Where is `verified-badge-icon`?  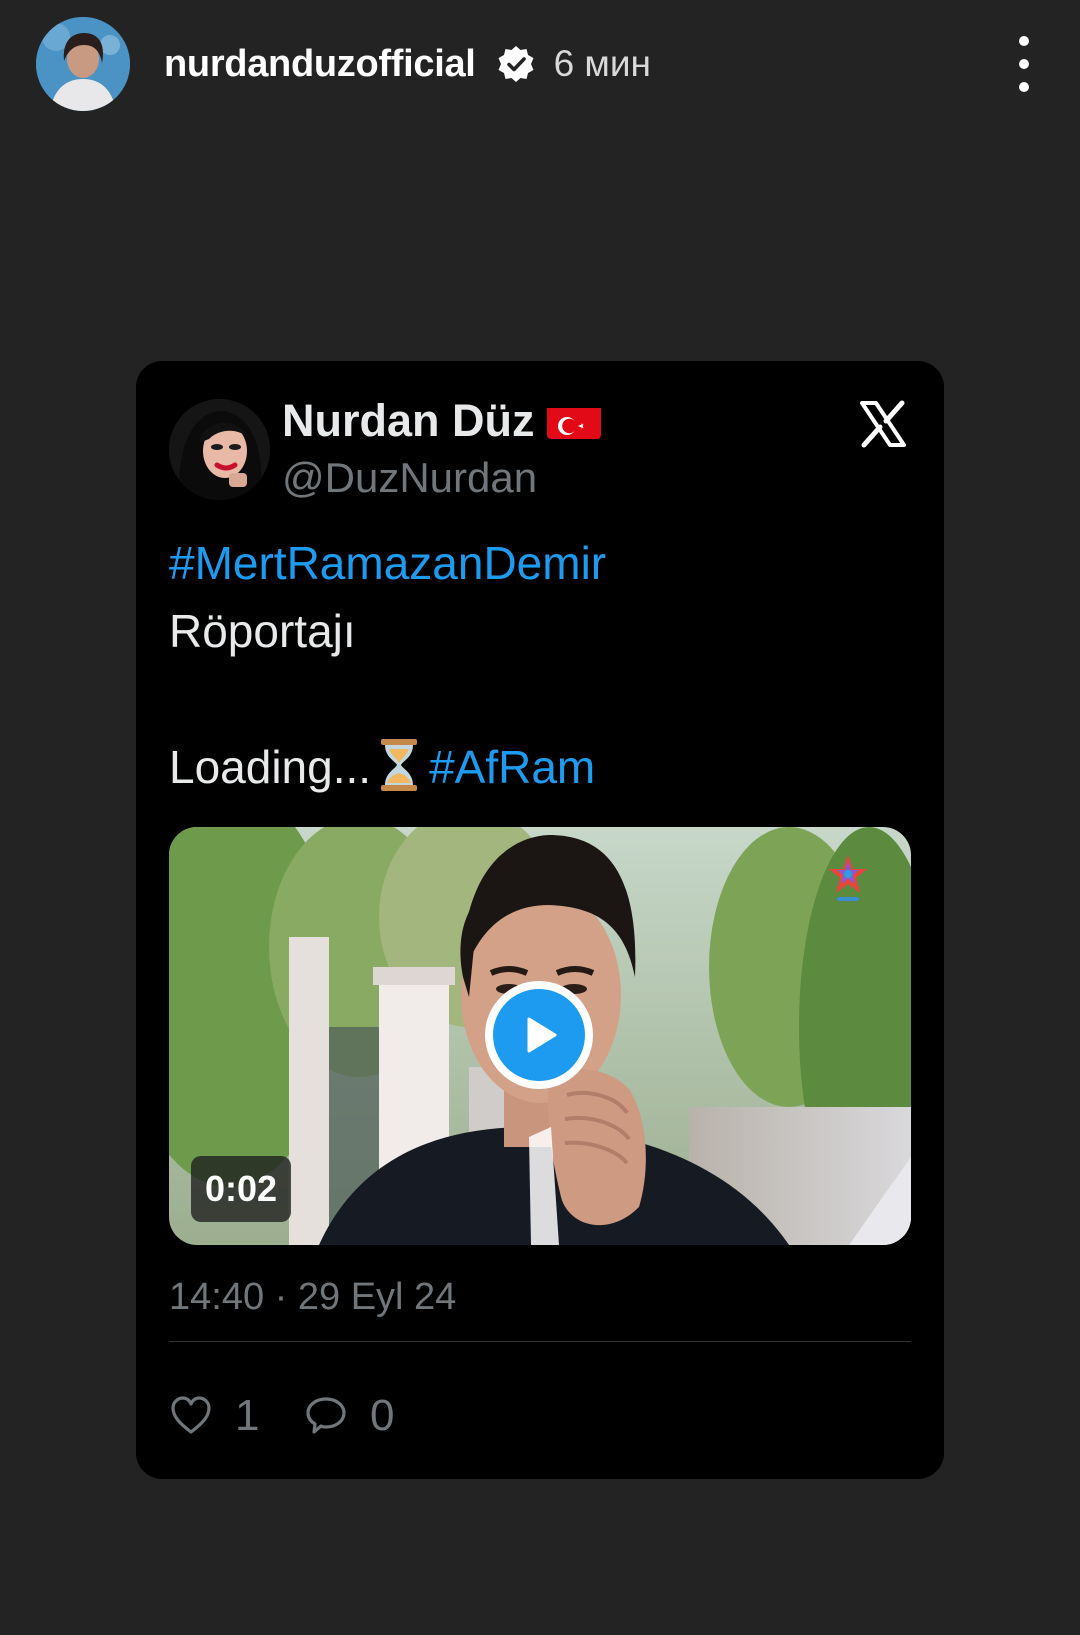
verified-badge-icon is located at coordinates (516, 64).